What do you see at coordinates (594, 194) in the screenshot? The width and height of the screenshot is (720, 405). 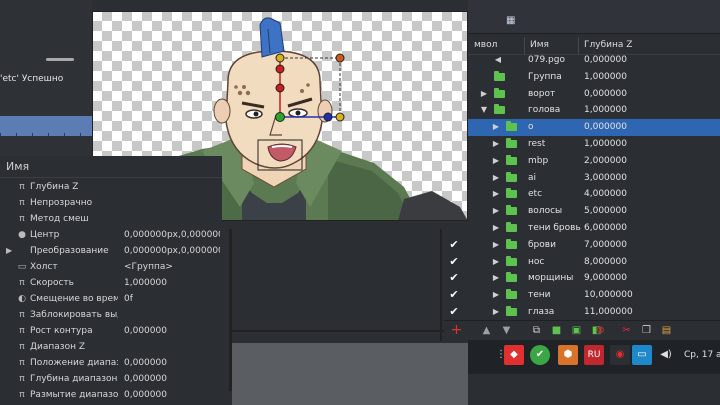 I see `layer-row: ▶ etc 4,000000` at bounding box center [594, 194].